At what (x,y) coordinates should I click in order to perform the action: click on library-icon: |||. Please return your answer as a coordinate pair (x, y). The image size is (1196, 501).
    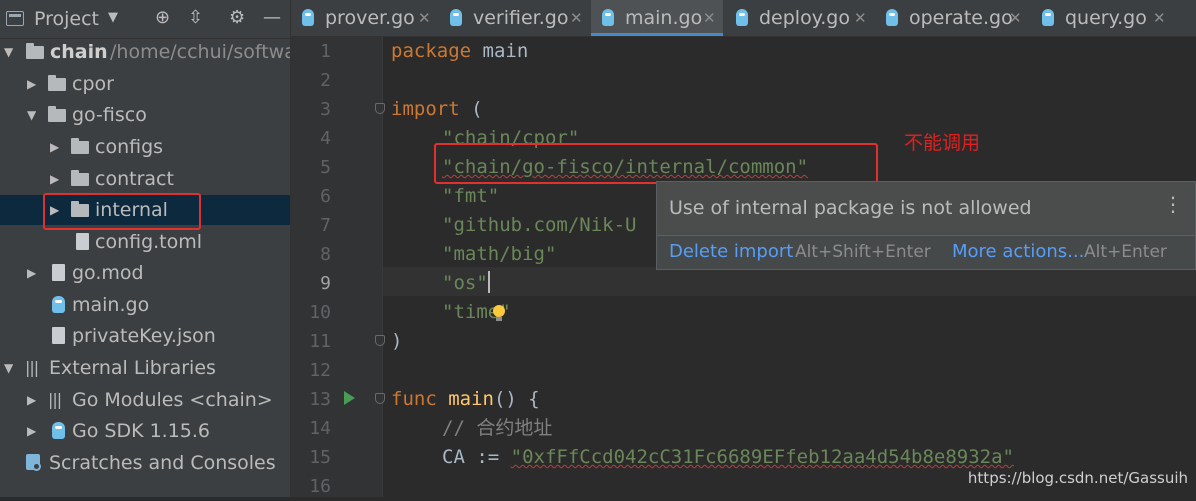
    Looking at the image, I should click on (32, 367).